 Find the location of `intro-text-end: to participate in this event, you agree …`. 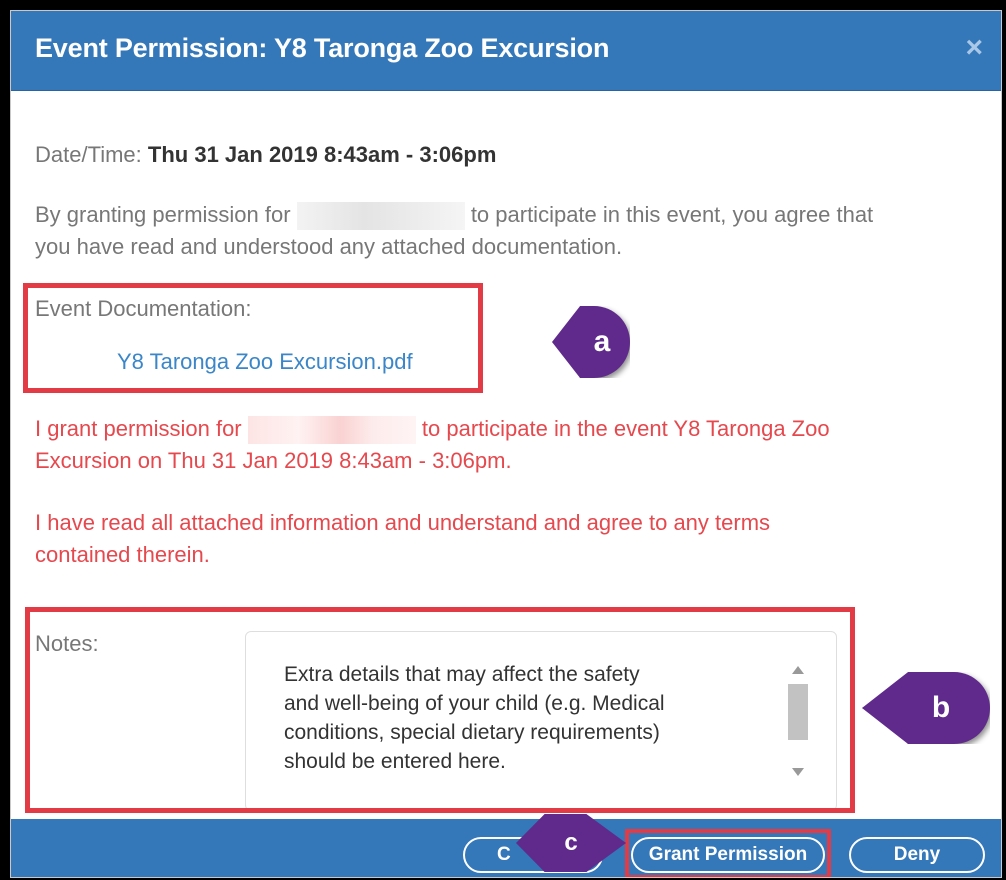

intro-text-end: to participate in this event, you agree … is located at coordinates (672, 214).